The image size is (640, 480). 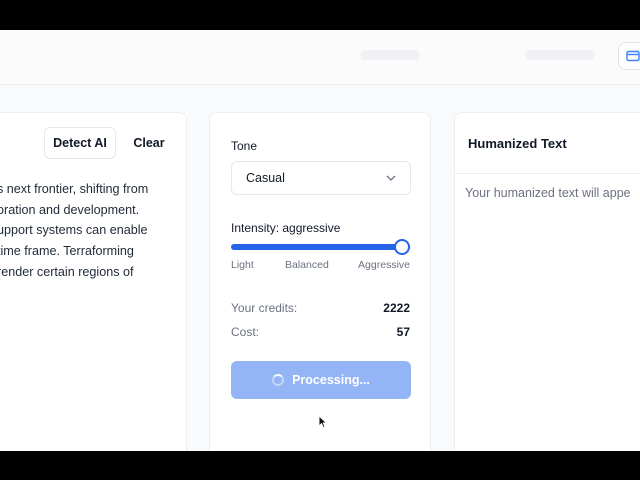 What do you see at coordinates (391, 178) in the screenshot?
I see `chevron-down-icon` at bounding box center [391, 178].